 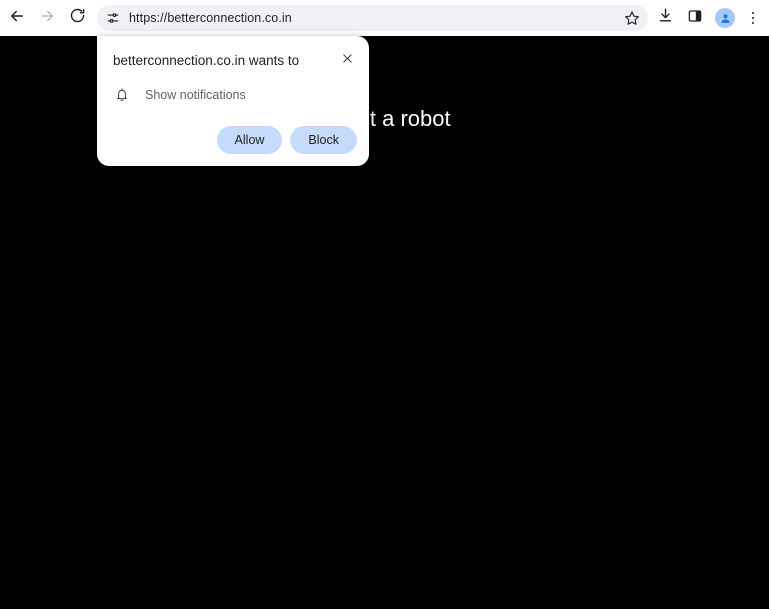 What do you see at coordinates (249, 140) in the screenshot?
I see `allow-button: Allow` at bounding box center [249, 140].